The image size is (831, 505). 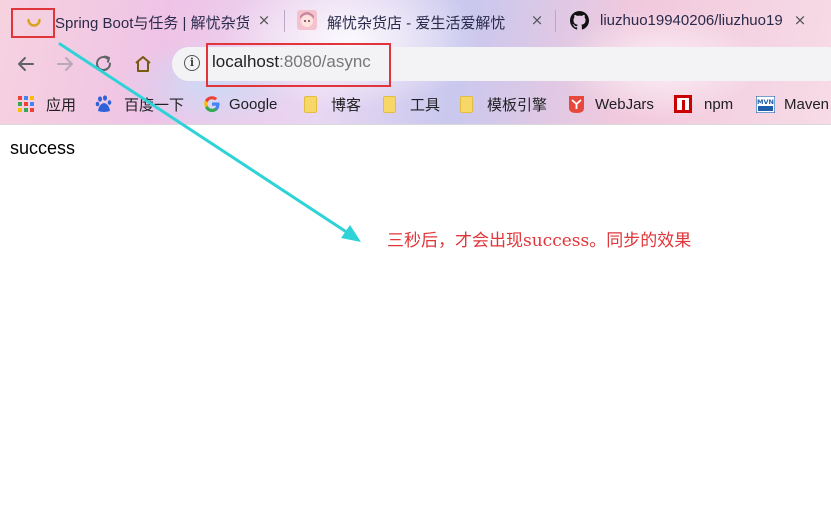 I want to click on annotation-arrow, so click(x=209, y=142).